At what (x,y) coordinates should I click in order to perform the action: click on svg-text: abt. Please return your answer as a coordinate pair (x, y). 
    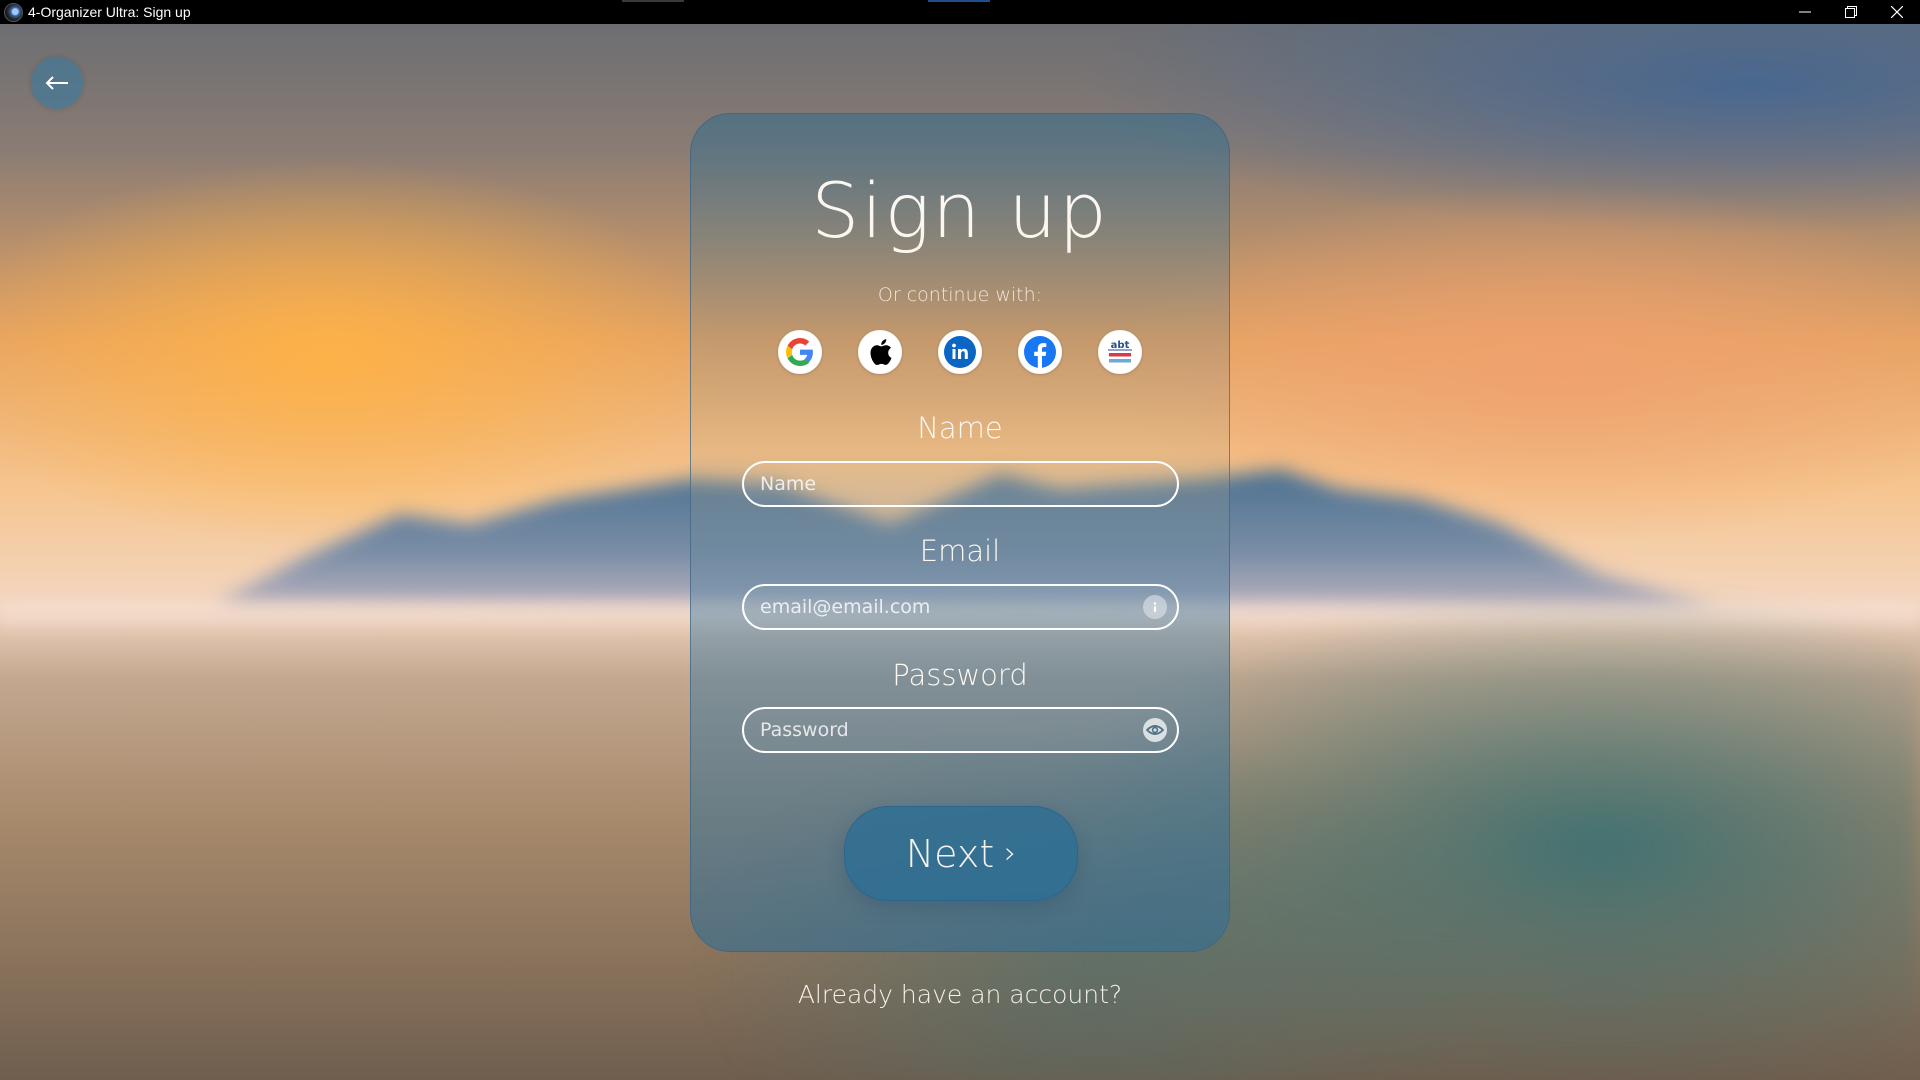
    Looking at the image, I should click on (1120, 345).